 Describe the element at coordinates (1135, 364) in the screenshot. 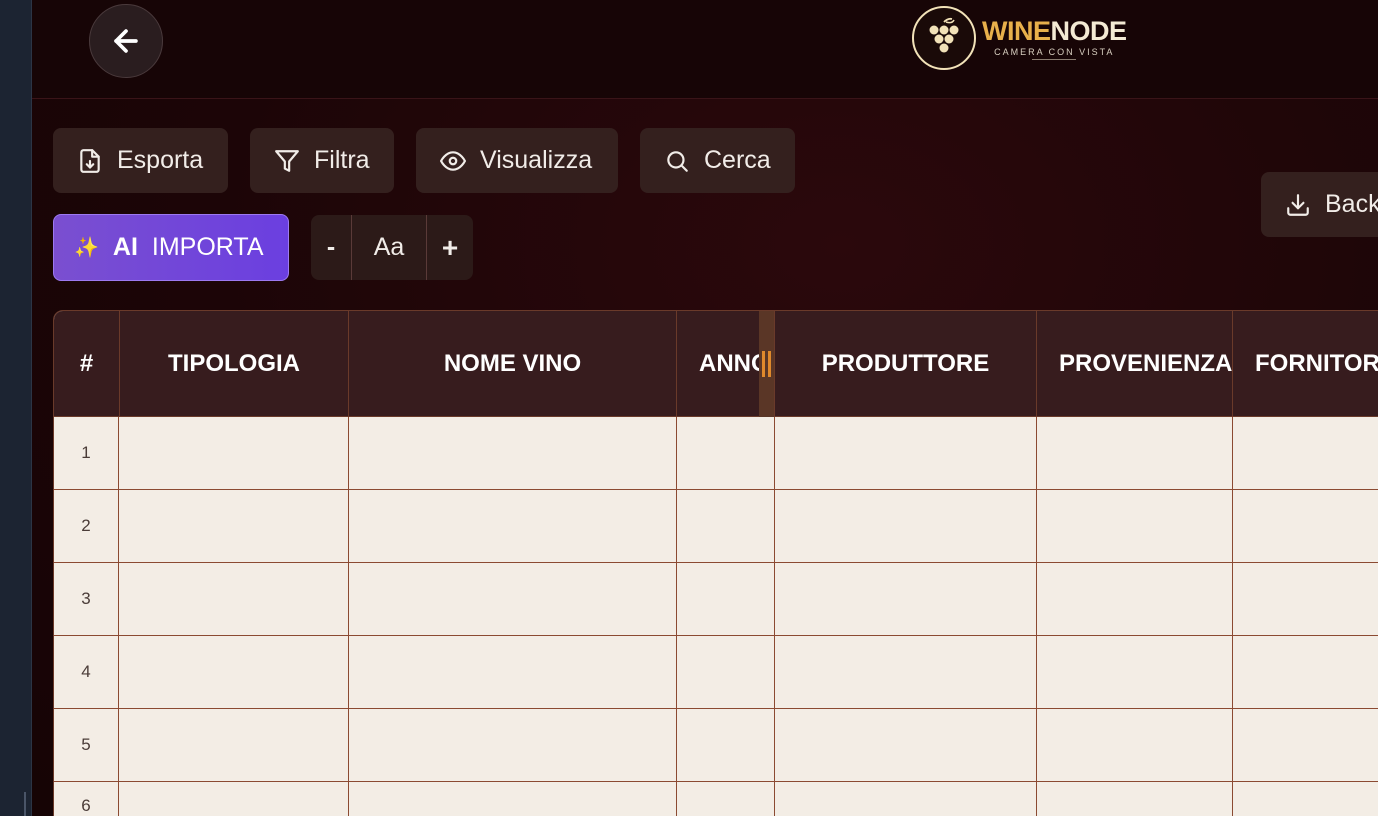

I see `column-header-provenienza: PROVENIENZA` at that location.